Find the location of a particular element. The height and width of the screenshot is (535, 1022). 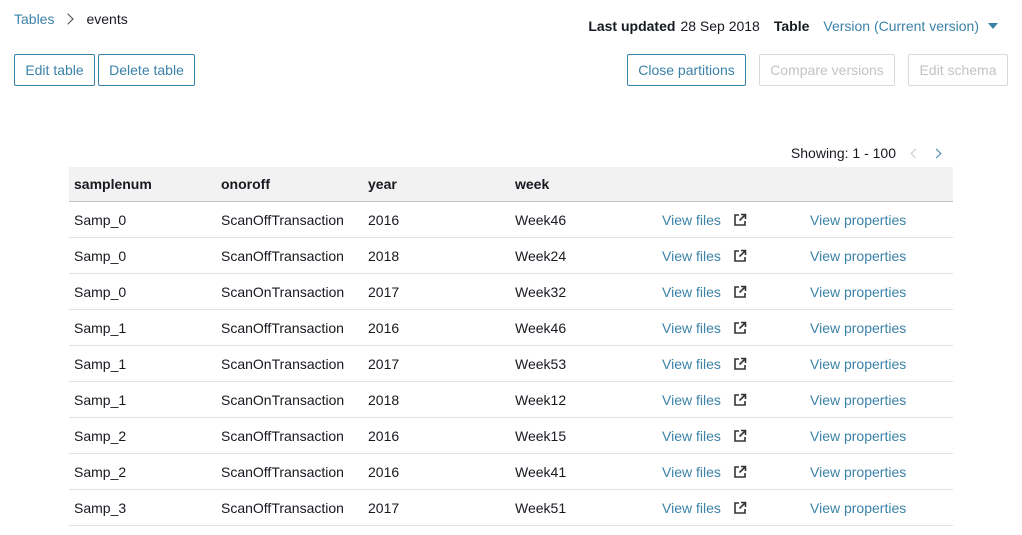

breadcrumb-tables-link: Tables is located at coordinates (34, 19).